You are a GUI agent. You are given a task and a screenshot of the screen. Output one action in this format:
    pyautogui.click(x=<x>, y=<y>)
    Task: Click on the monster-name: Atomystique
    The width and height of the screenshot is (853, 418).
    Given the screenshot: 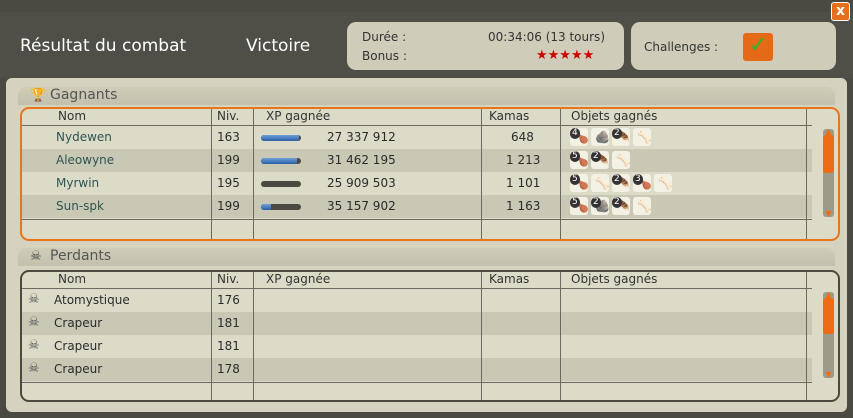 What is the action you would take?
    pyautogui.click(x=92, y=300)
    